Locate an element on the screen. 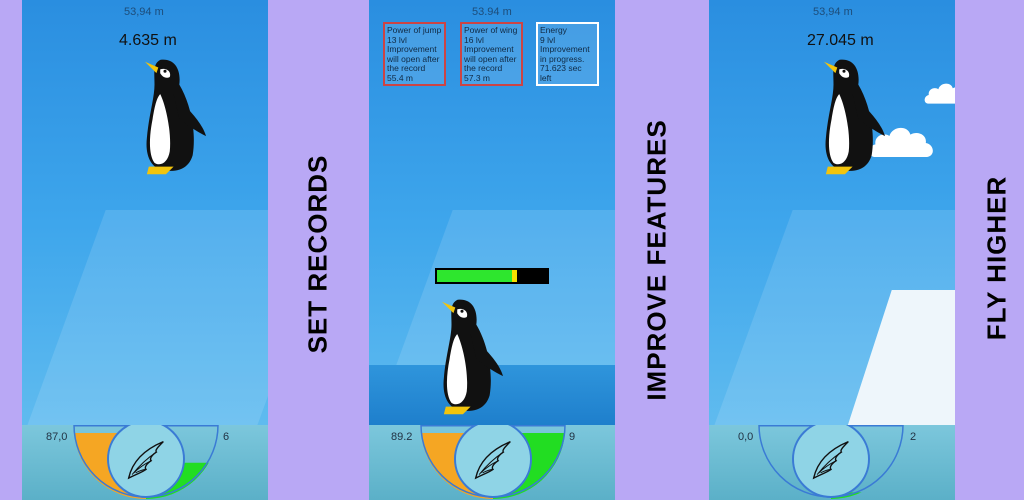  upgrade-requirement: 55.4 m is located at coordinates (400, 77).